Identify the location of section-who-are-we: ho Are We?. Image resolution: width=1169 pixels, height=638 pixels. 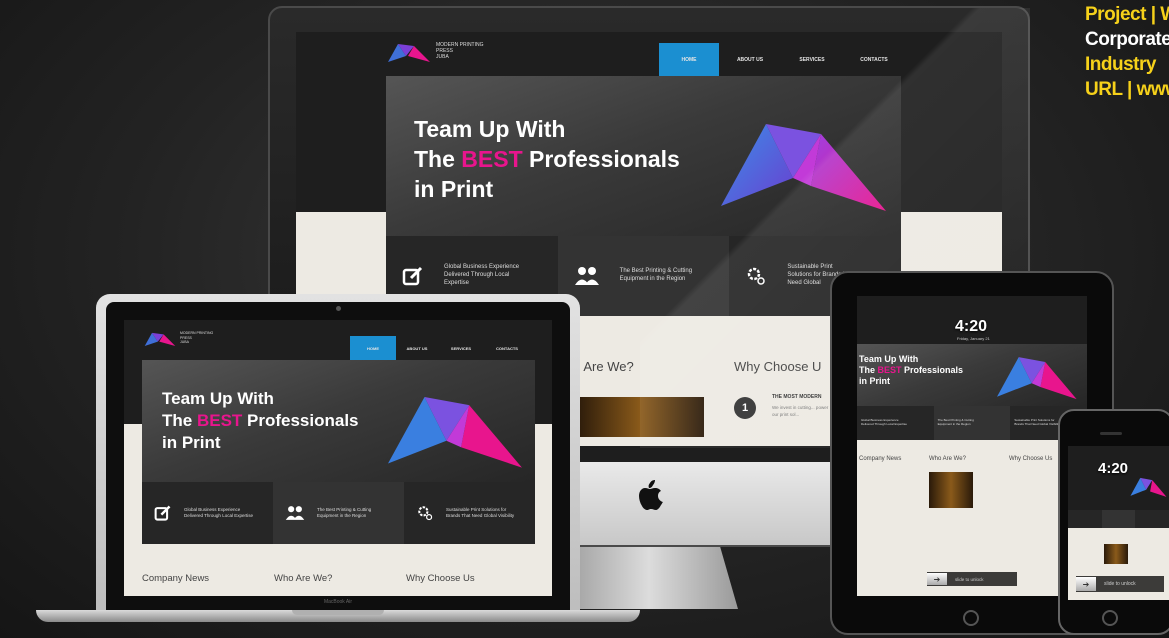
(600, 366).